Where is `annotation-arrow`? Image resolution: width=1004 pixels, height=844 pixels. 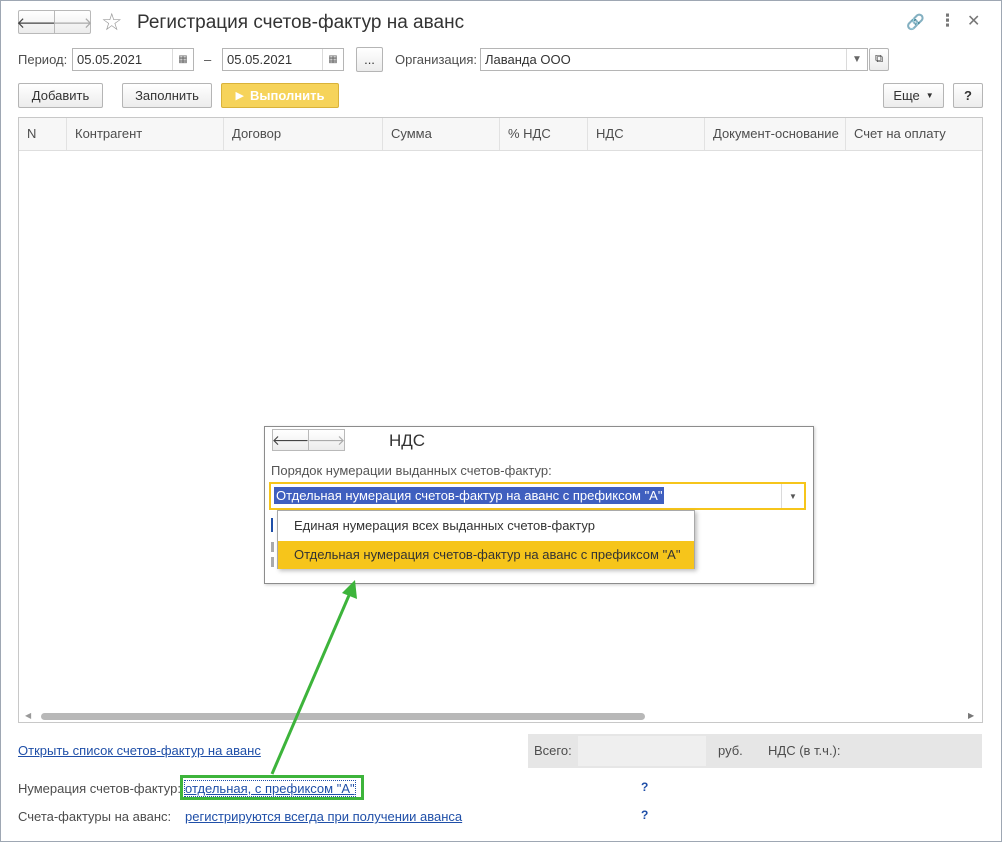
annotation-arrow is located at coordinates (313, 677).